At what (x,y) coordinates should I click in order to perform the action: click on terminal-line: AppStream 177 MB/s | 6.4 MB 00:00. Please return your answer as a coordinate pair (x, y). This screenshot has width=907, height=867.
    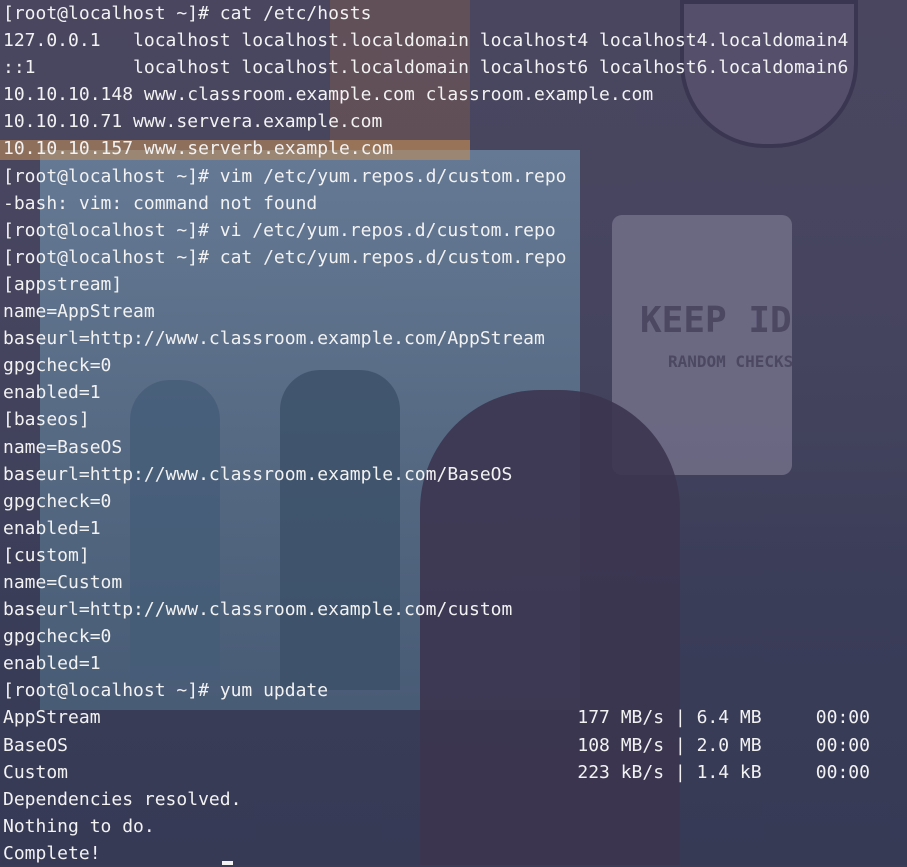
    Looking at the image, I should click on (436, 718).